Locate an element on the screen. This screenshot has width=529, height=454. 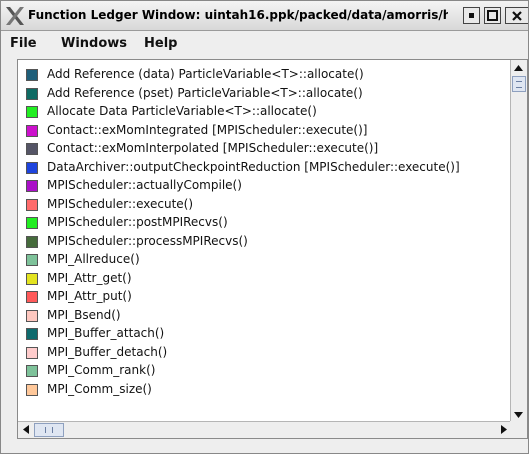
list-item: MPIScheduler::postMPIRecvs() is located at coordinates (264, 223).